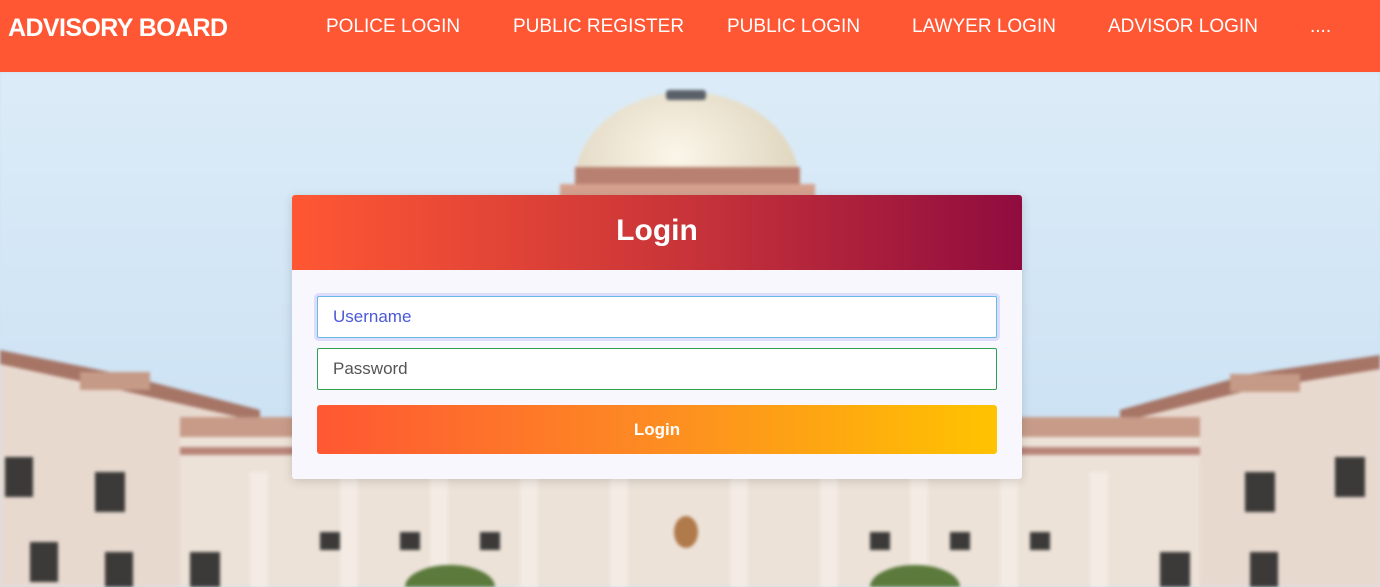 The height and width of the screenshot is (587, 1380). What do you see at coordinates (393, 27) in the screenshot?
I see `nav-police-login: POLICE LOGIN` at bounding box center [393, 27].